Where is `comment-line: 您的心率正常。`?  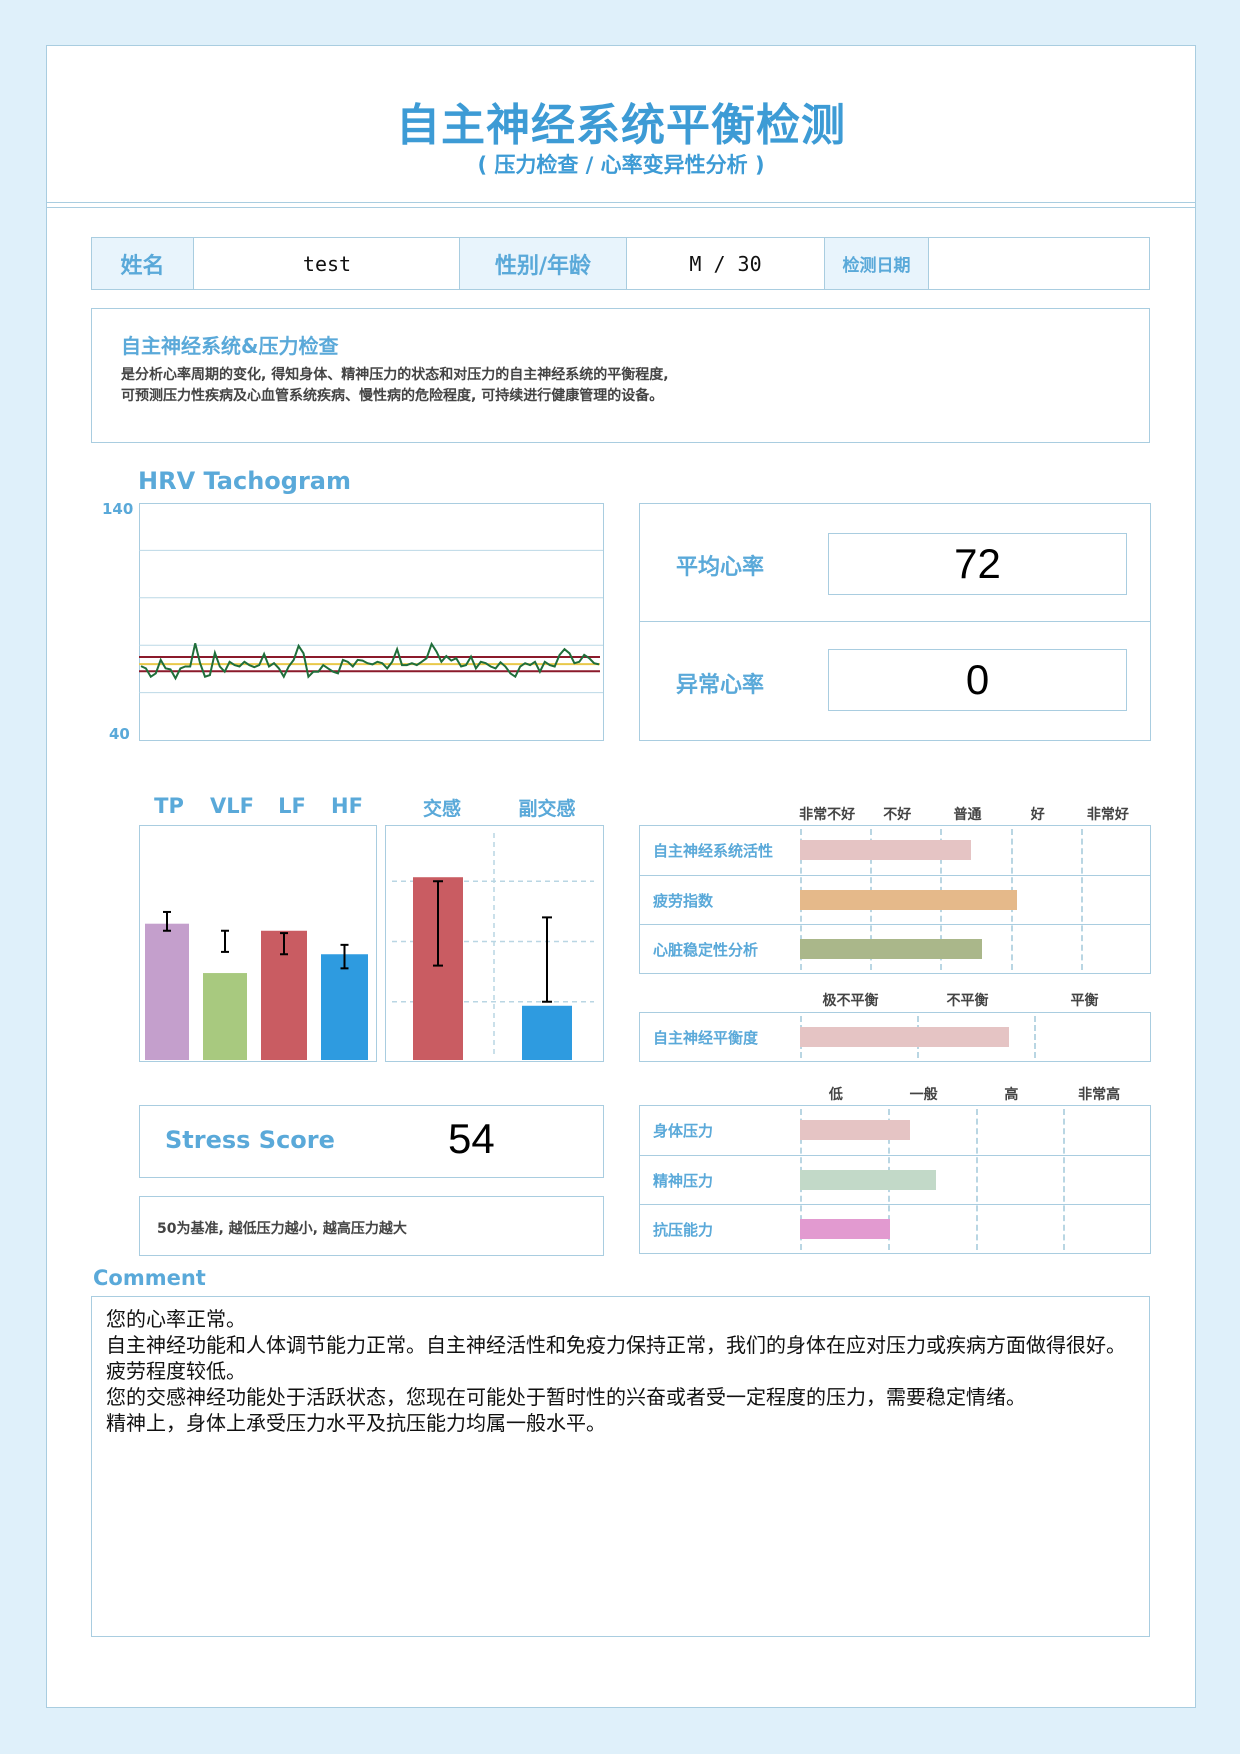 comment-line: 您的心率正常。 is located at coordinates (176, 1319).